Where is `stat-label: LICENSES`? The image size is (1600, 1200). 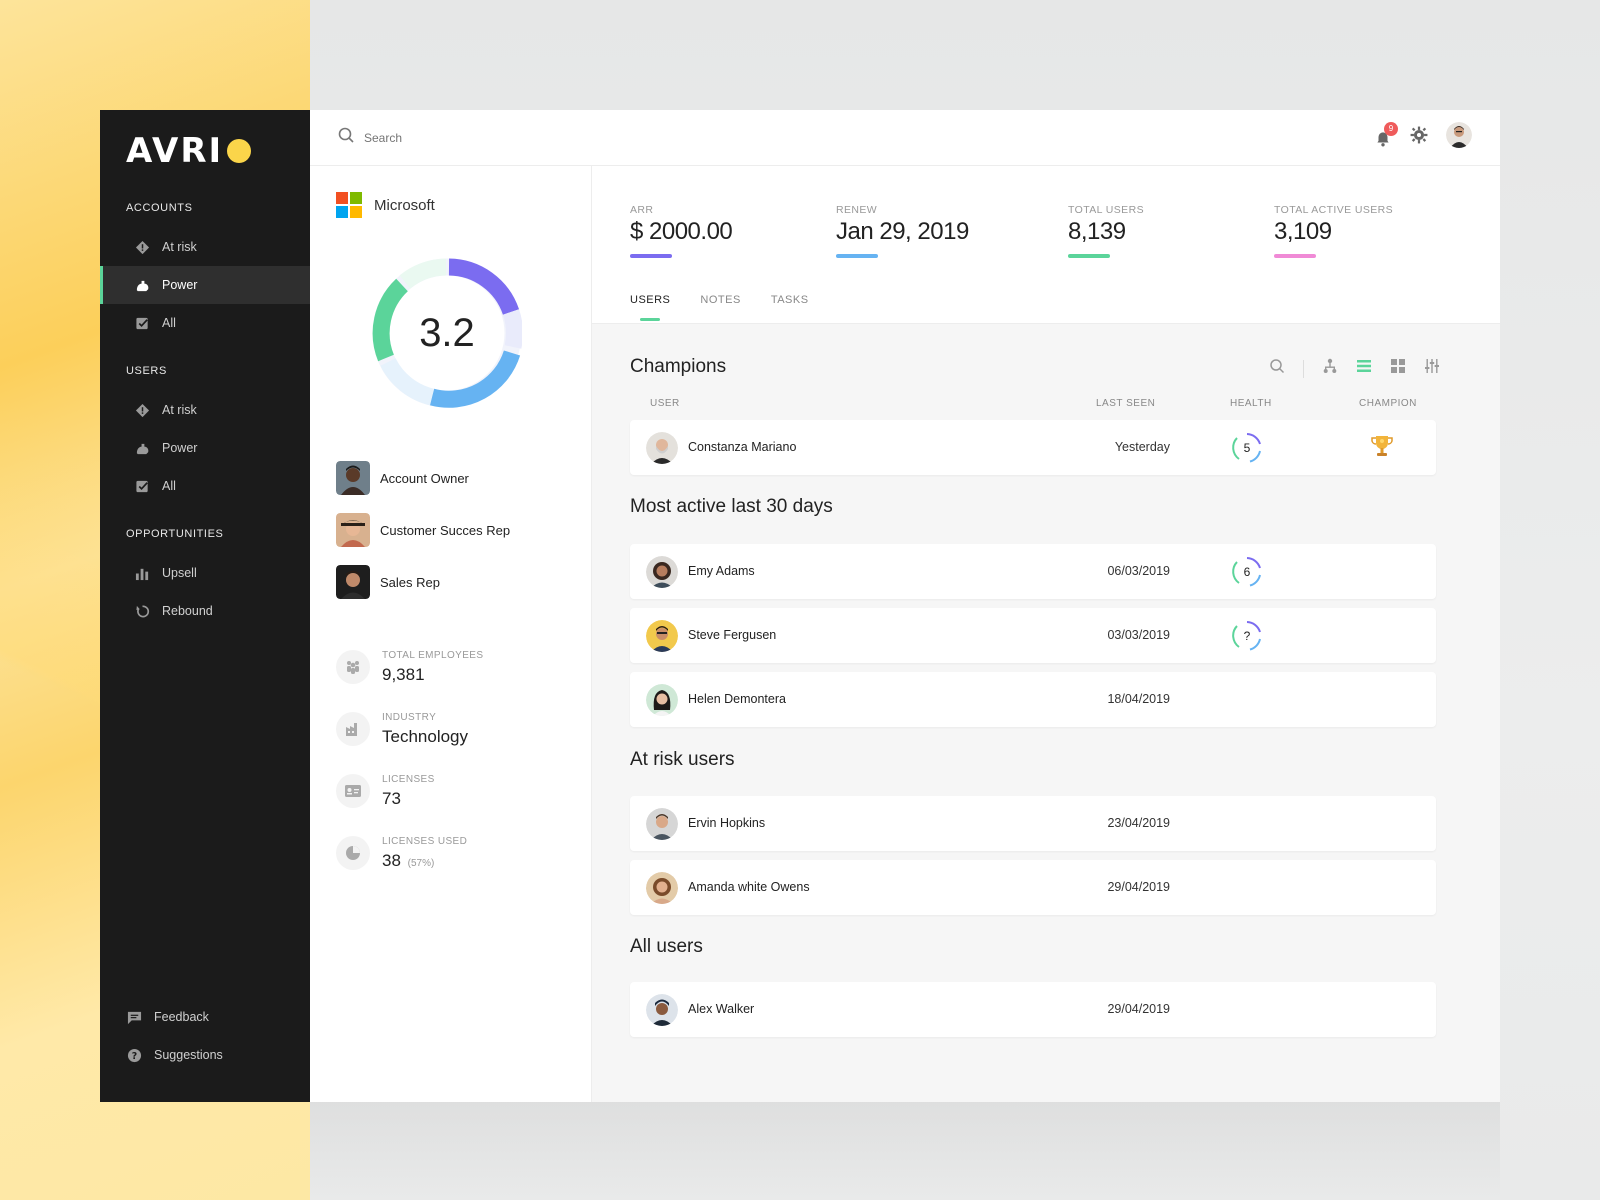
stat-label: LICENSES is located at coordinates (408, 779).